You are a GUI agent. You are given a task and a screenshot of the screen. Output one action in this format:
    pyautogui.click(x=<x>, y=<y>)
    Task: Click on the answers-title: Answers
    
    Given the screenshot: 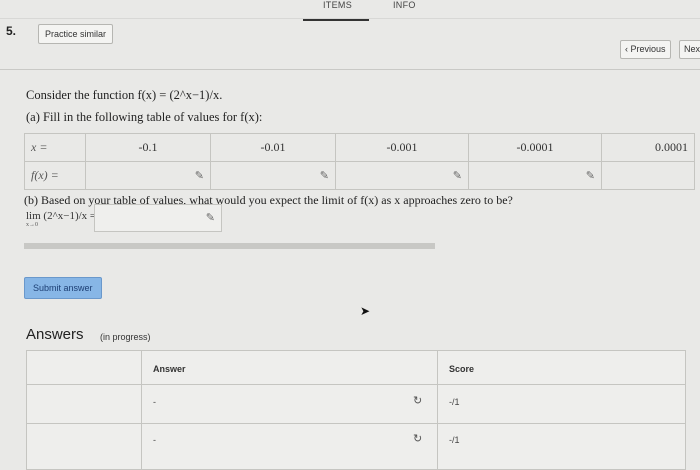 What is the action you would take?
    pyautogui.click(x=55, y=334)
    